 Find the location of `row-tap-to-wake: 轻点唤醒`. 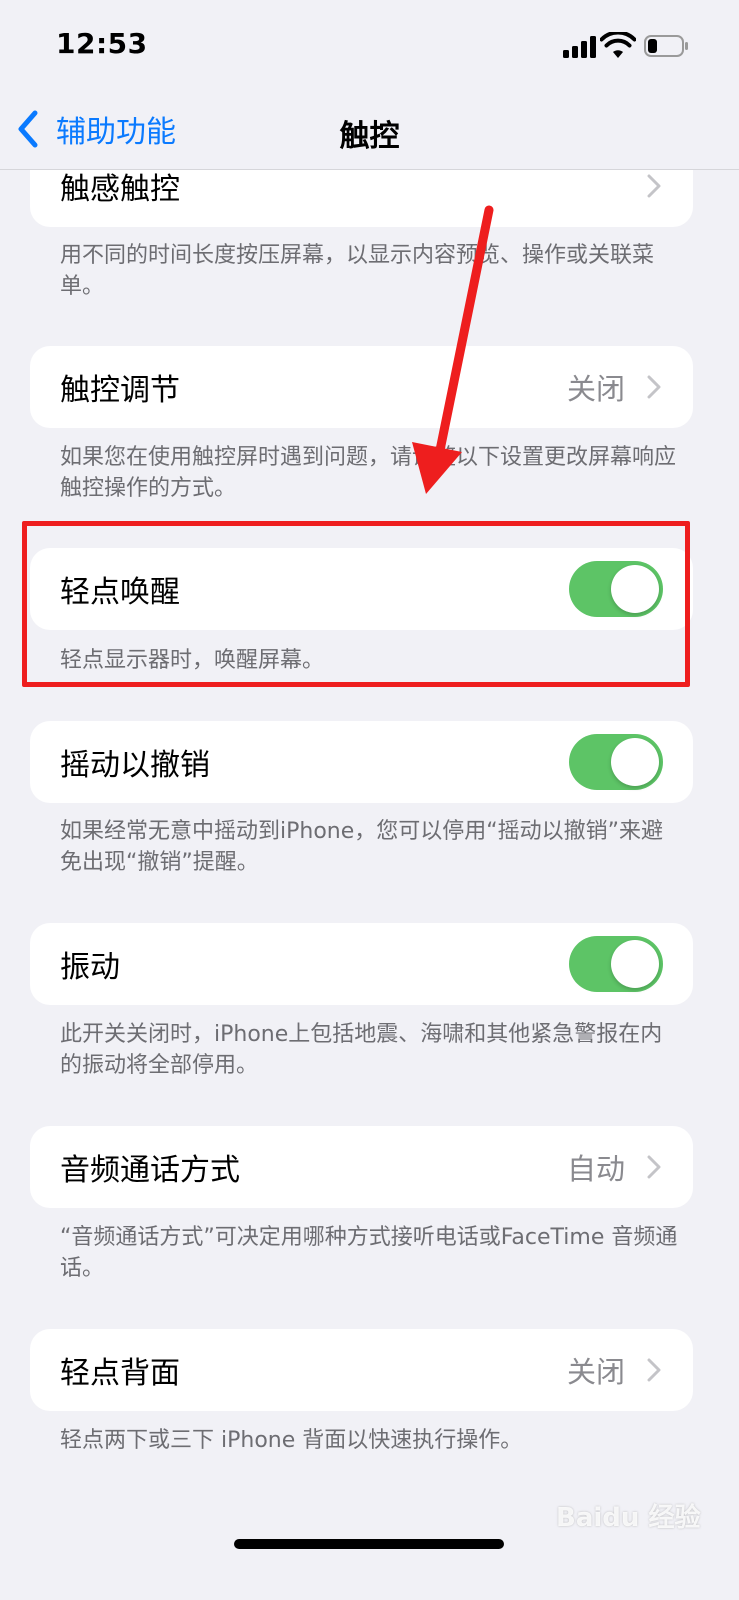

row-tap-to-wake: 轻点唤醒 is located at coordinates (361, 589).